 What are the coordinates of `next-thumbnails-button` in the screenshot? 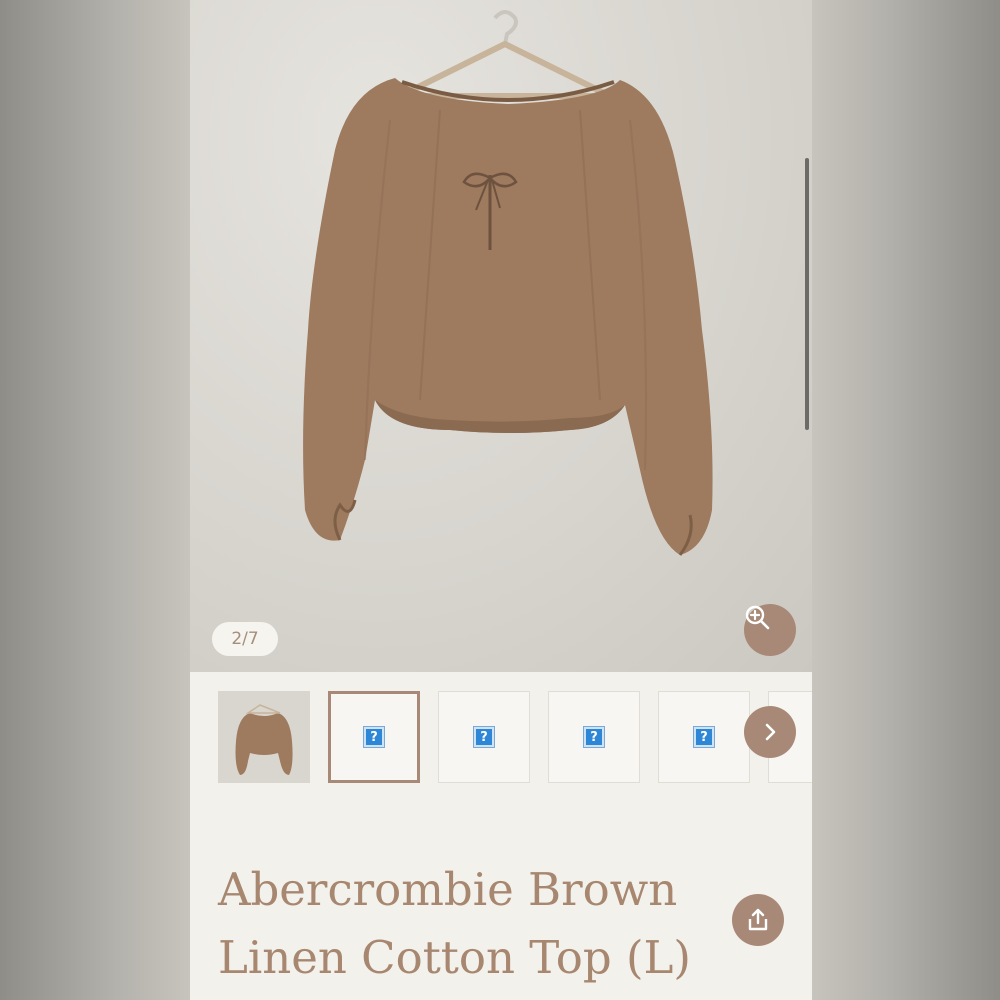 It's located at (770, 732).